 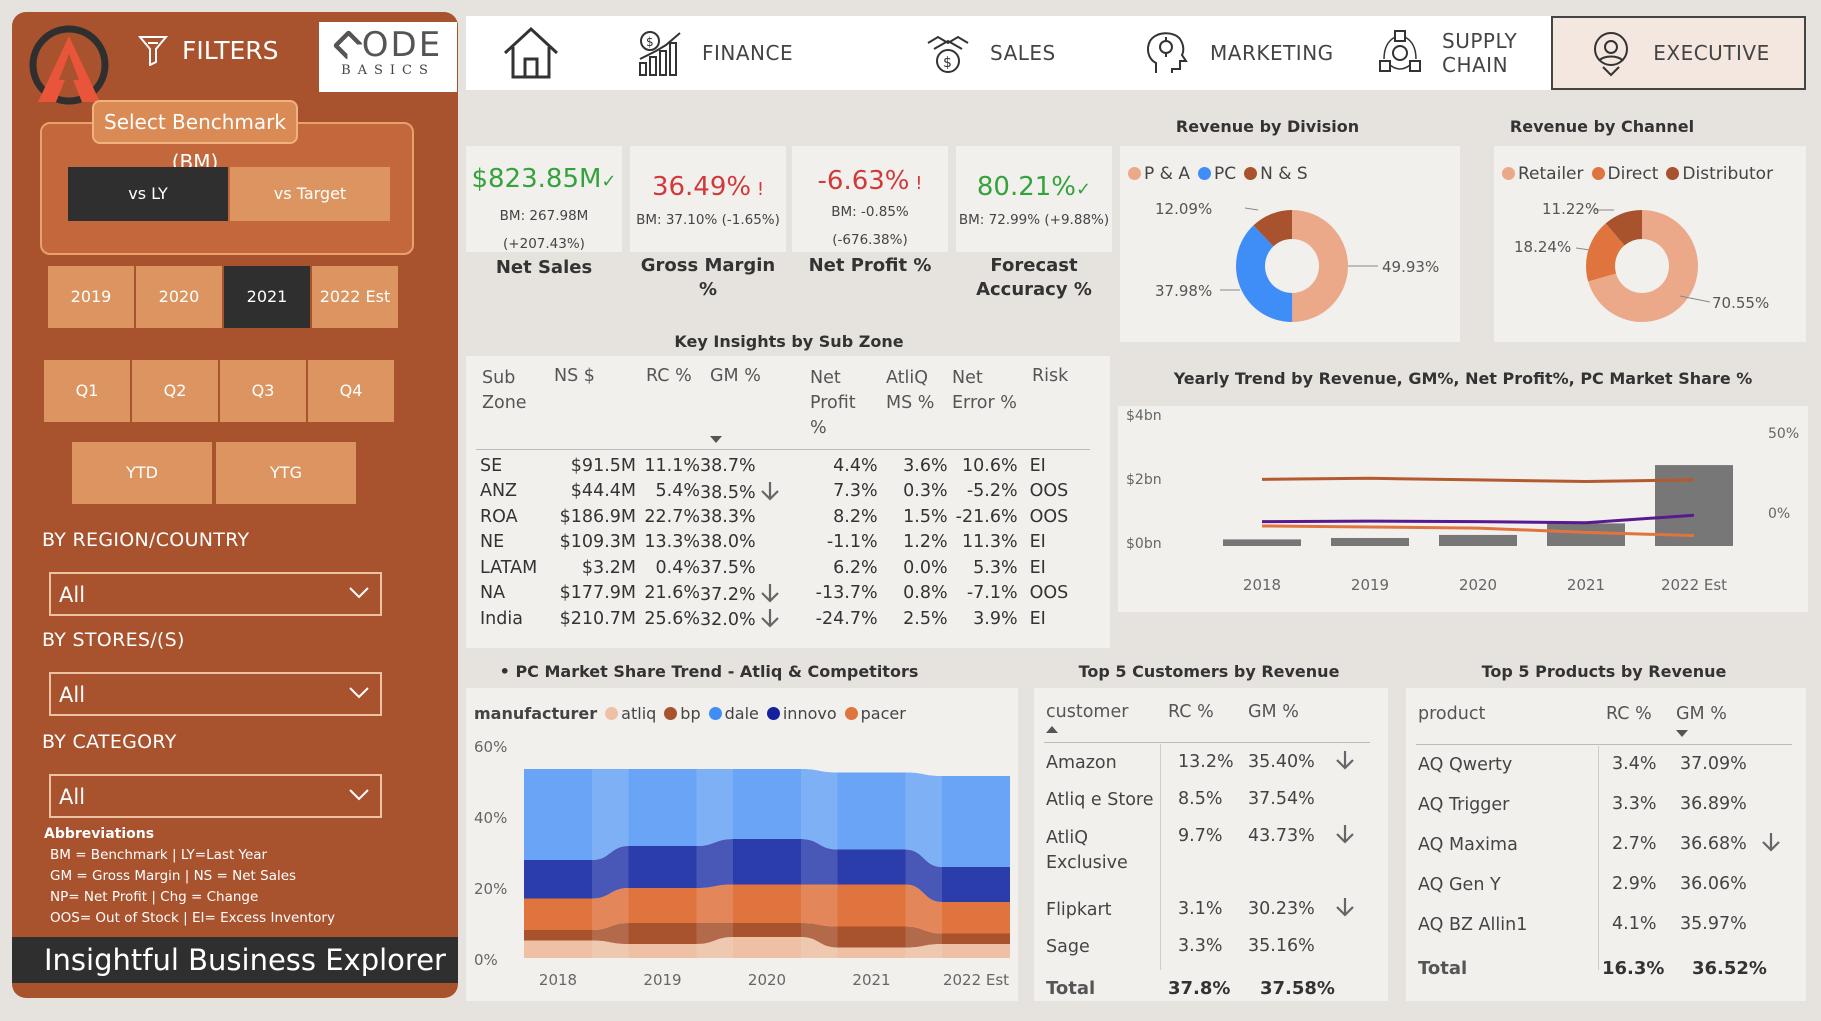 I want to click on division-label-pc: 37.98%, so click(x=1184, y=291).